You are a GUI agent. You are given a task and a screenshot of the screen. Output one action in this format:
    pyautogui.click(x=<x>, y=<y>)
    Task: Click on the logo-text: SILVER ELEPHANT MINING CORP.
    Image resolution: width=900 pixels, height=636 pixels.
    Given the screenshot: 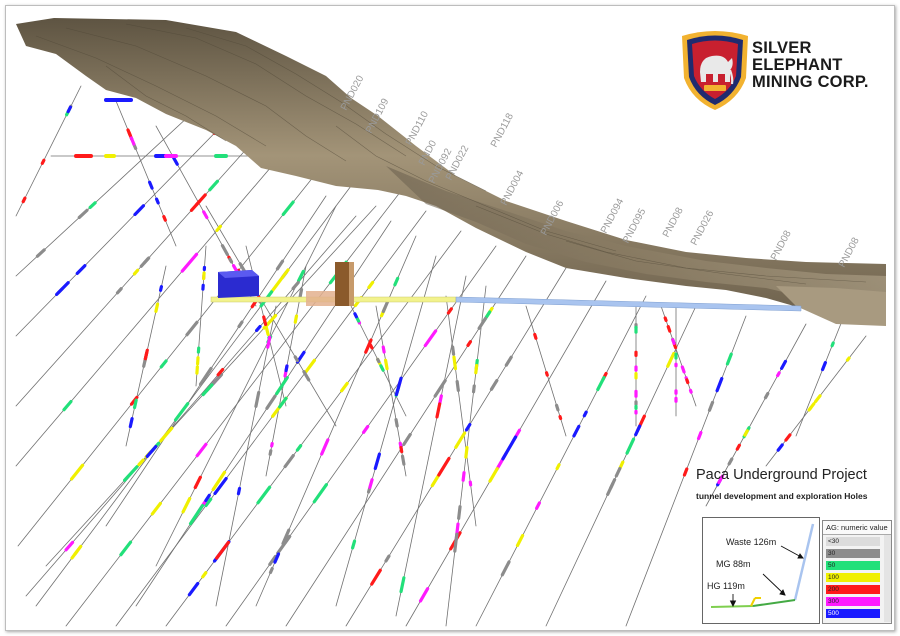 What is the action you would take?
    pyautogui.click(x=810, y=65)
    